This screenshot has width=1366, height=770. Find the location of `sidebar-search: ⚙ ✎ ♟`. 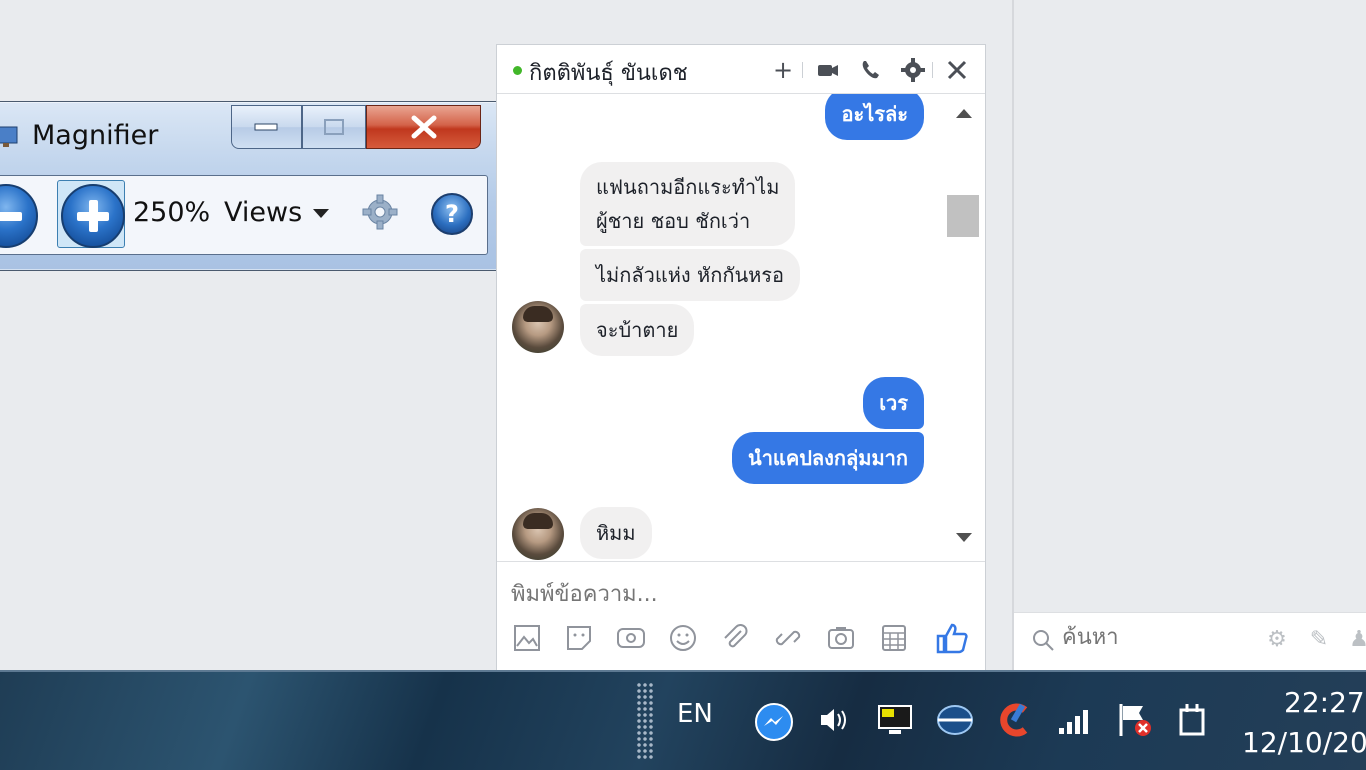

sidebar-search: ⚙ ✎ ♟ is located at coordinates (1190, 641).